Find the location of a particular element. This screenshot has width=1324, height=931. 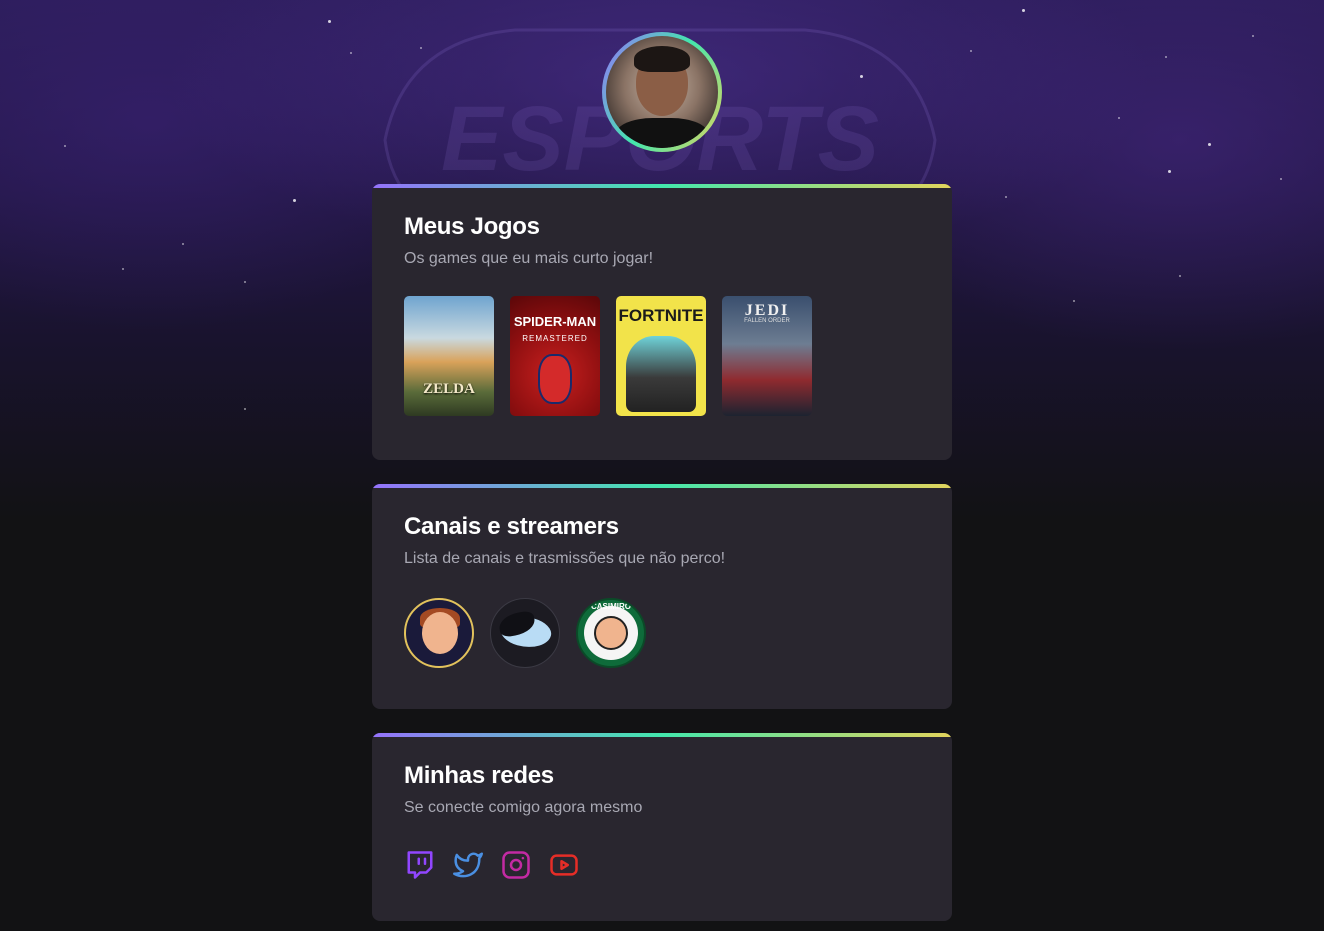

game-cover-subtitle: FALLEN ORDER is located at coordinates (767, 321).